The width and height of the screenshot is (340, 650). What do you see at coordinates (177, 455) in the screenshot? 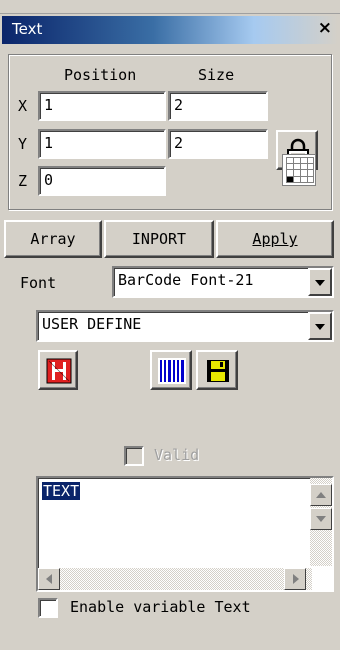
I see `valid-label: Valid` at bounding box center [177, 455].